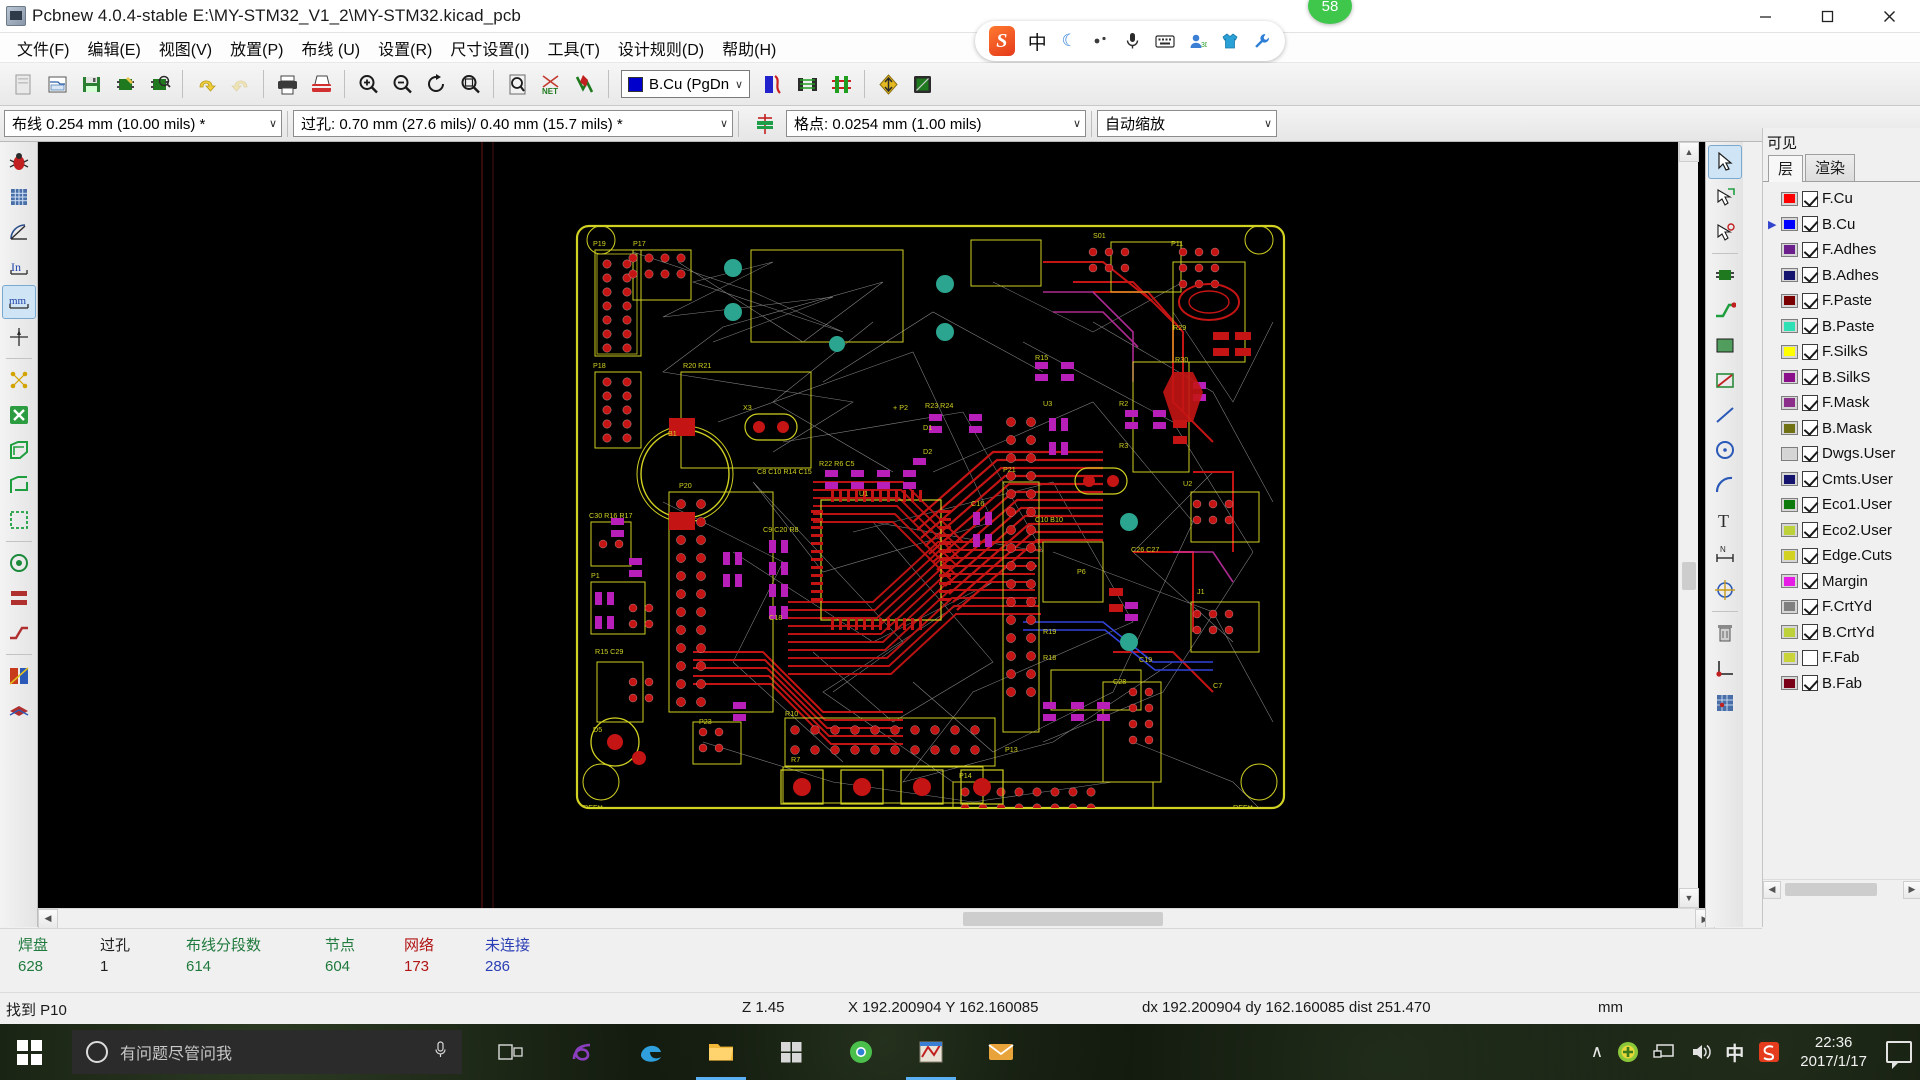 This screenshot has width=1920, height=1080. Describe the element at coordinates (1833, 1052) in the screenshot. I see `taskbar-clock: 22:36 2017/1/17` at that location.